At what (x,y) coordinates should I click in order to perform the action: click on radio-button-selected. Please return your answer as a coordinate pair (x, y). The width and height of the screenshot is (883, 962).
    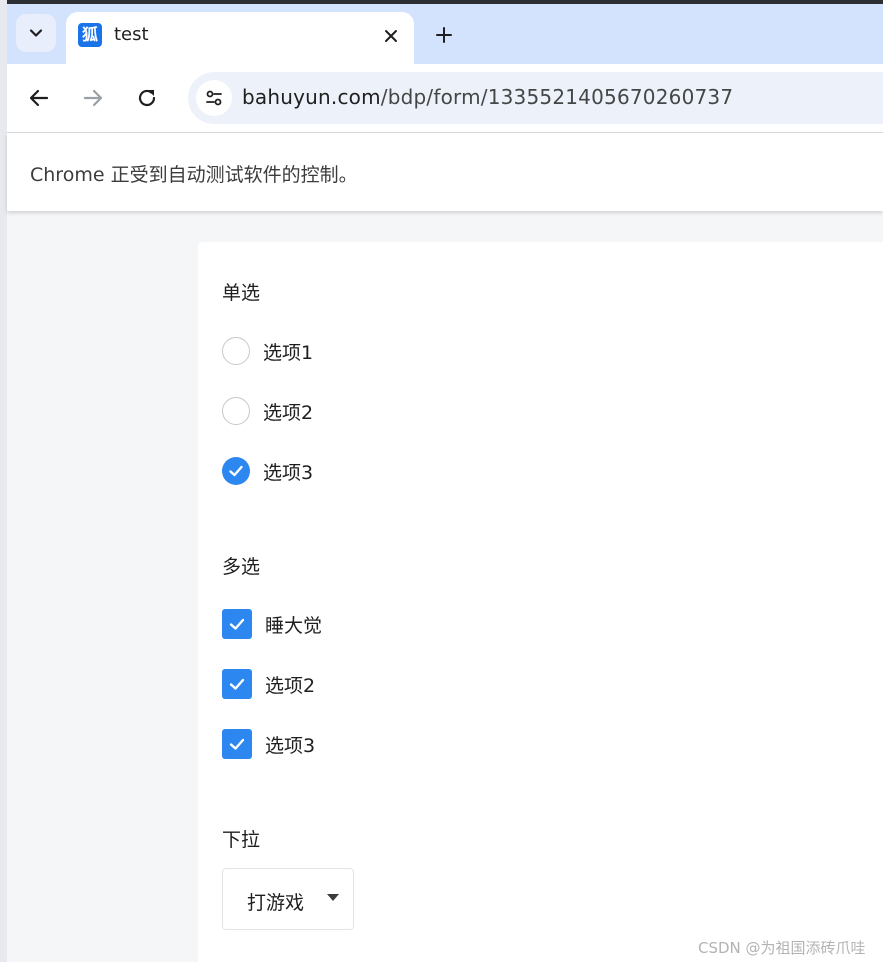
    Looking at the image, I should click on (236, 471).